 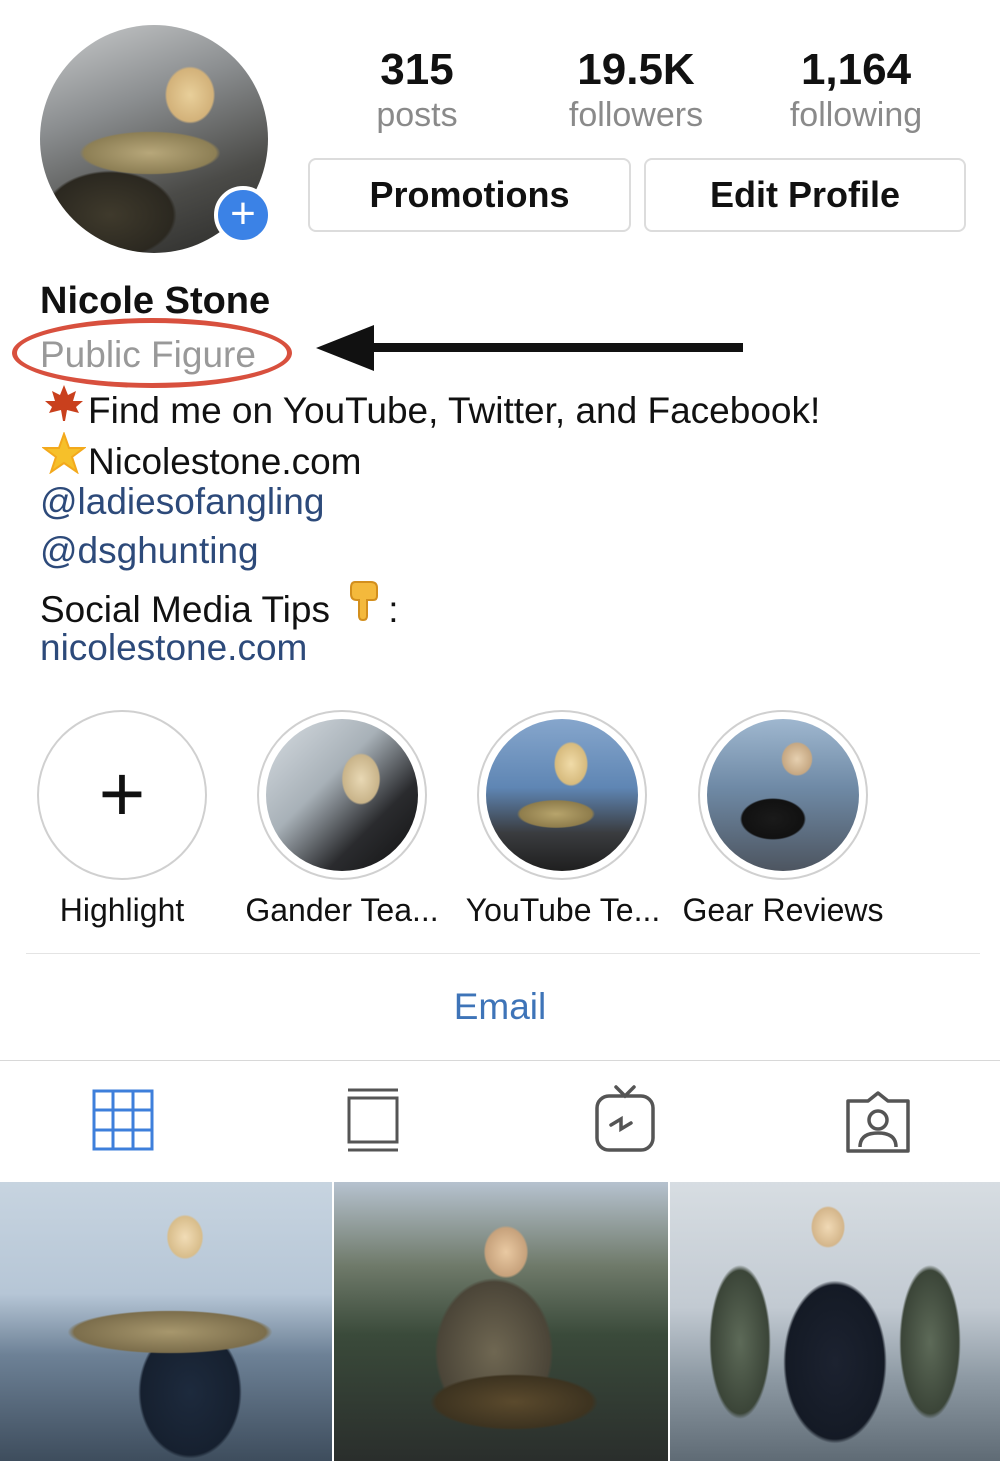 What do you see at coordinates (173, 648) in the screenshot?
I see `website-link: nicolestone.com` at bounding box center [173, 648].